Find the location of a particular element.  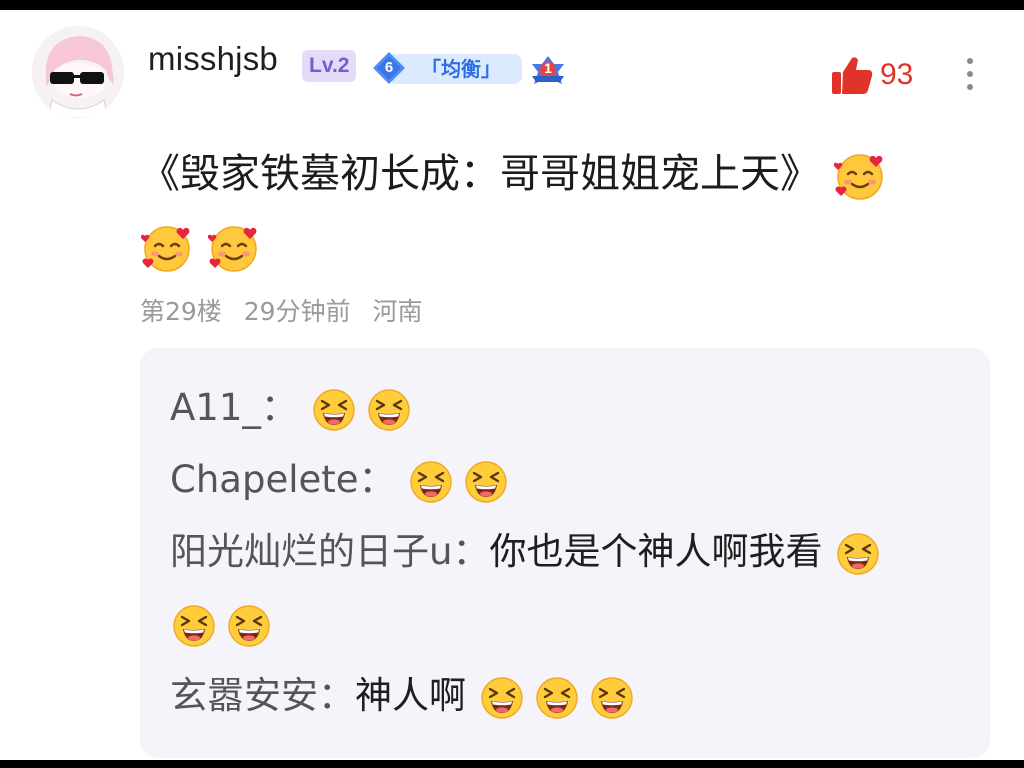

avatar-image is located at coordinates (78, 72).